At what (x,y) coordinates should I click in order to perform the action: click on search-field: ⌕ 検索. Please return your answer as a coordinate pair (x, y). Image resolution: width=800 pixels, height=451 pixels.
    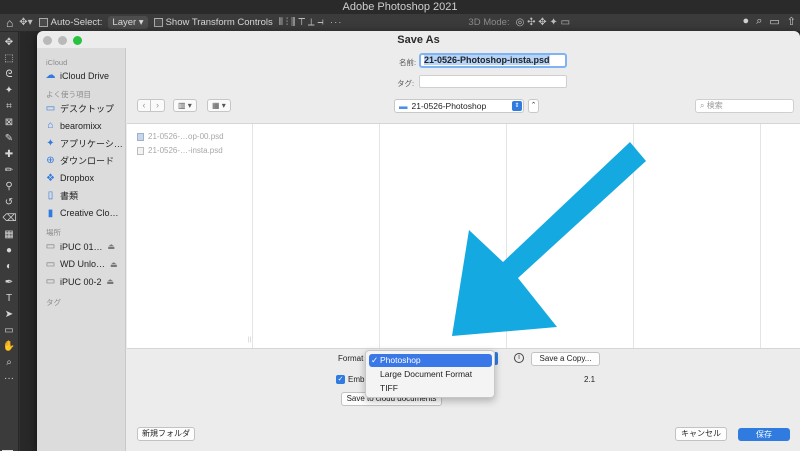
    Looking at the image, I should click on (744, 106).